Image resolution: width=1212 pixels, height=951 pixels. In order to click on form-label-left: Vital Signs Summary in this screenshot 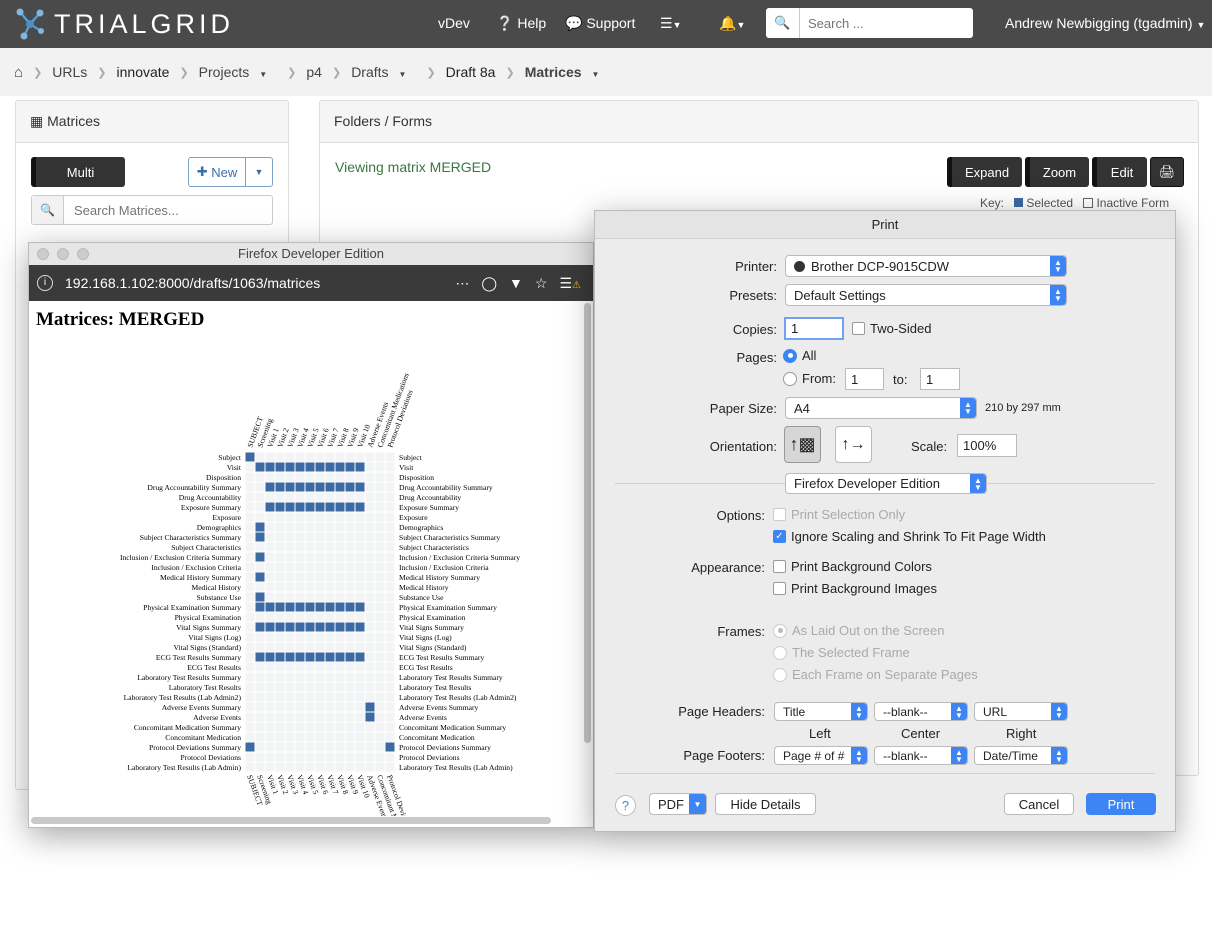, I will do `click(208, 627)`.